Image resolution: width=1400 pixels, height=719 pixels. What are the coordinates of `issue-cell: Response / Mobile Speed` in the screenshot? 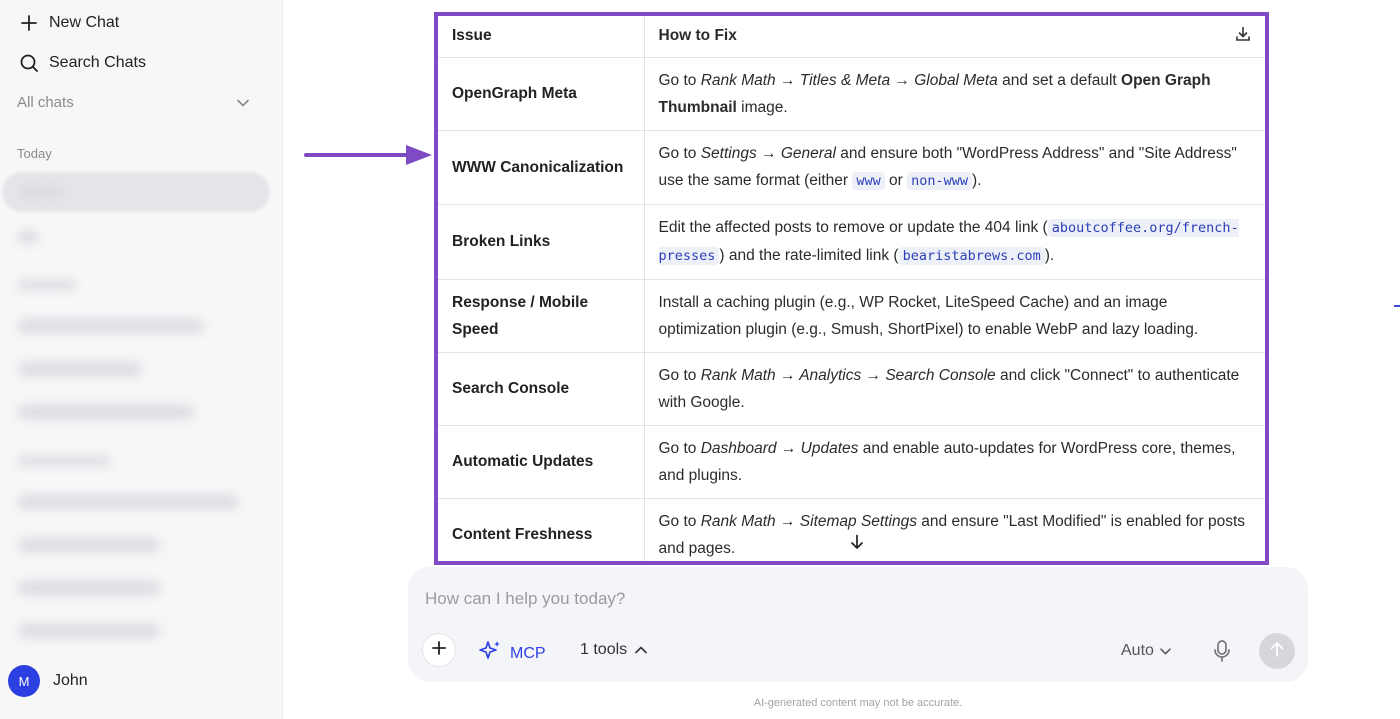 It's located at (541, 316).